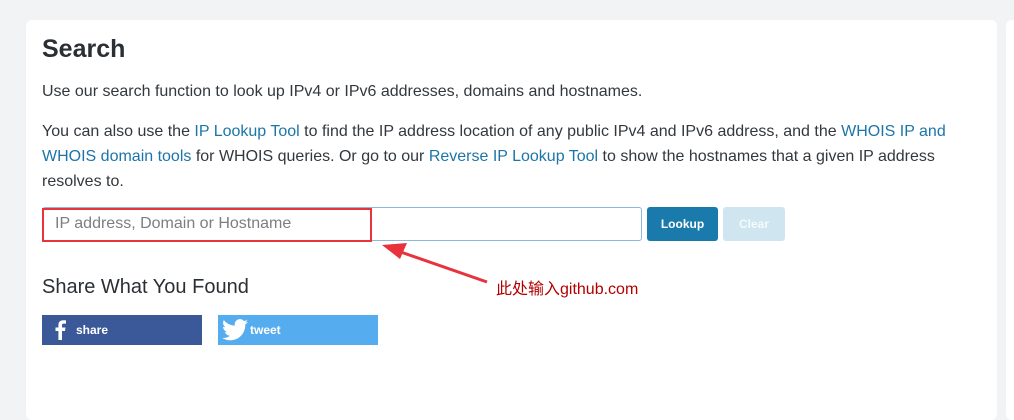  What do you see at coordinates (145, 287) in the screenshot?
I see `share-title: Share What You Found` at bounding box center [145, 287].